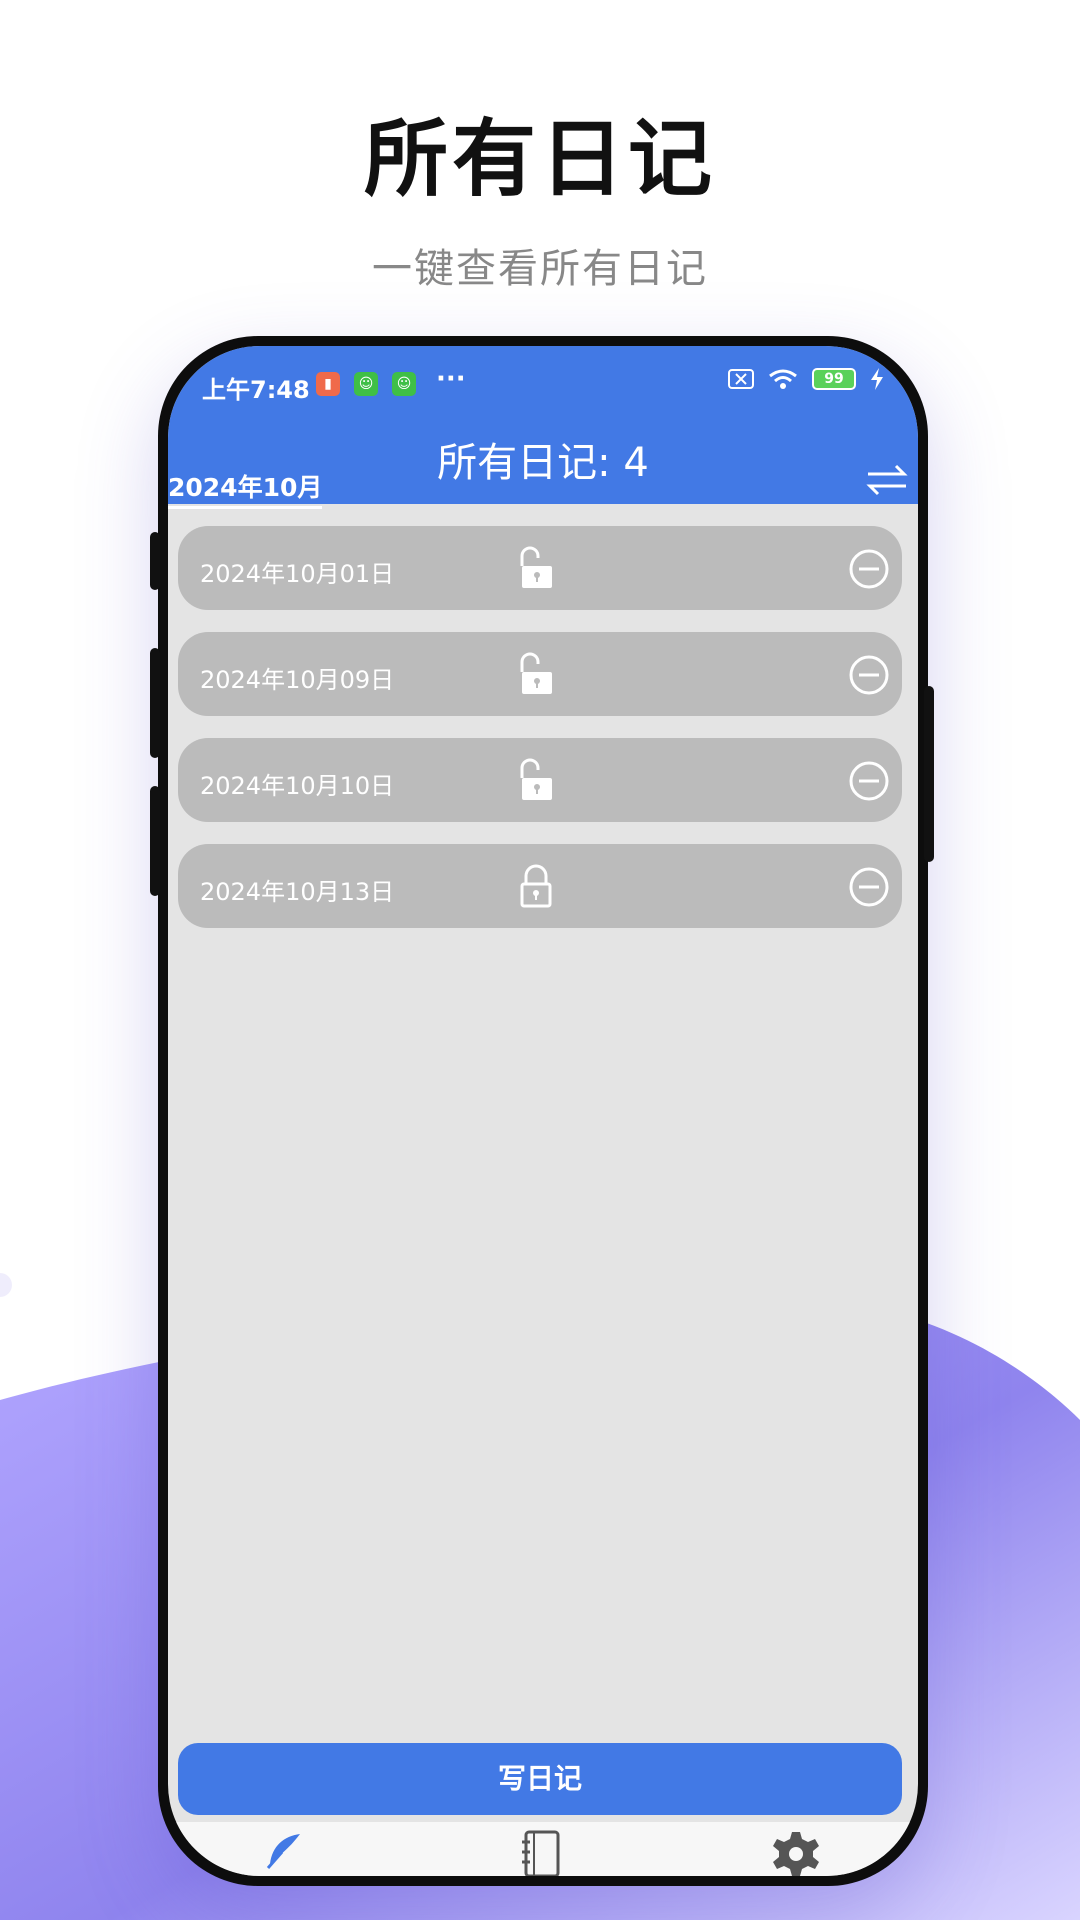  Describe the element at coordinates (536, 886) in the screenshot. I see `locked-icon` at that location.